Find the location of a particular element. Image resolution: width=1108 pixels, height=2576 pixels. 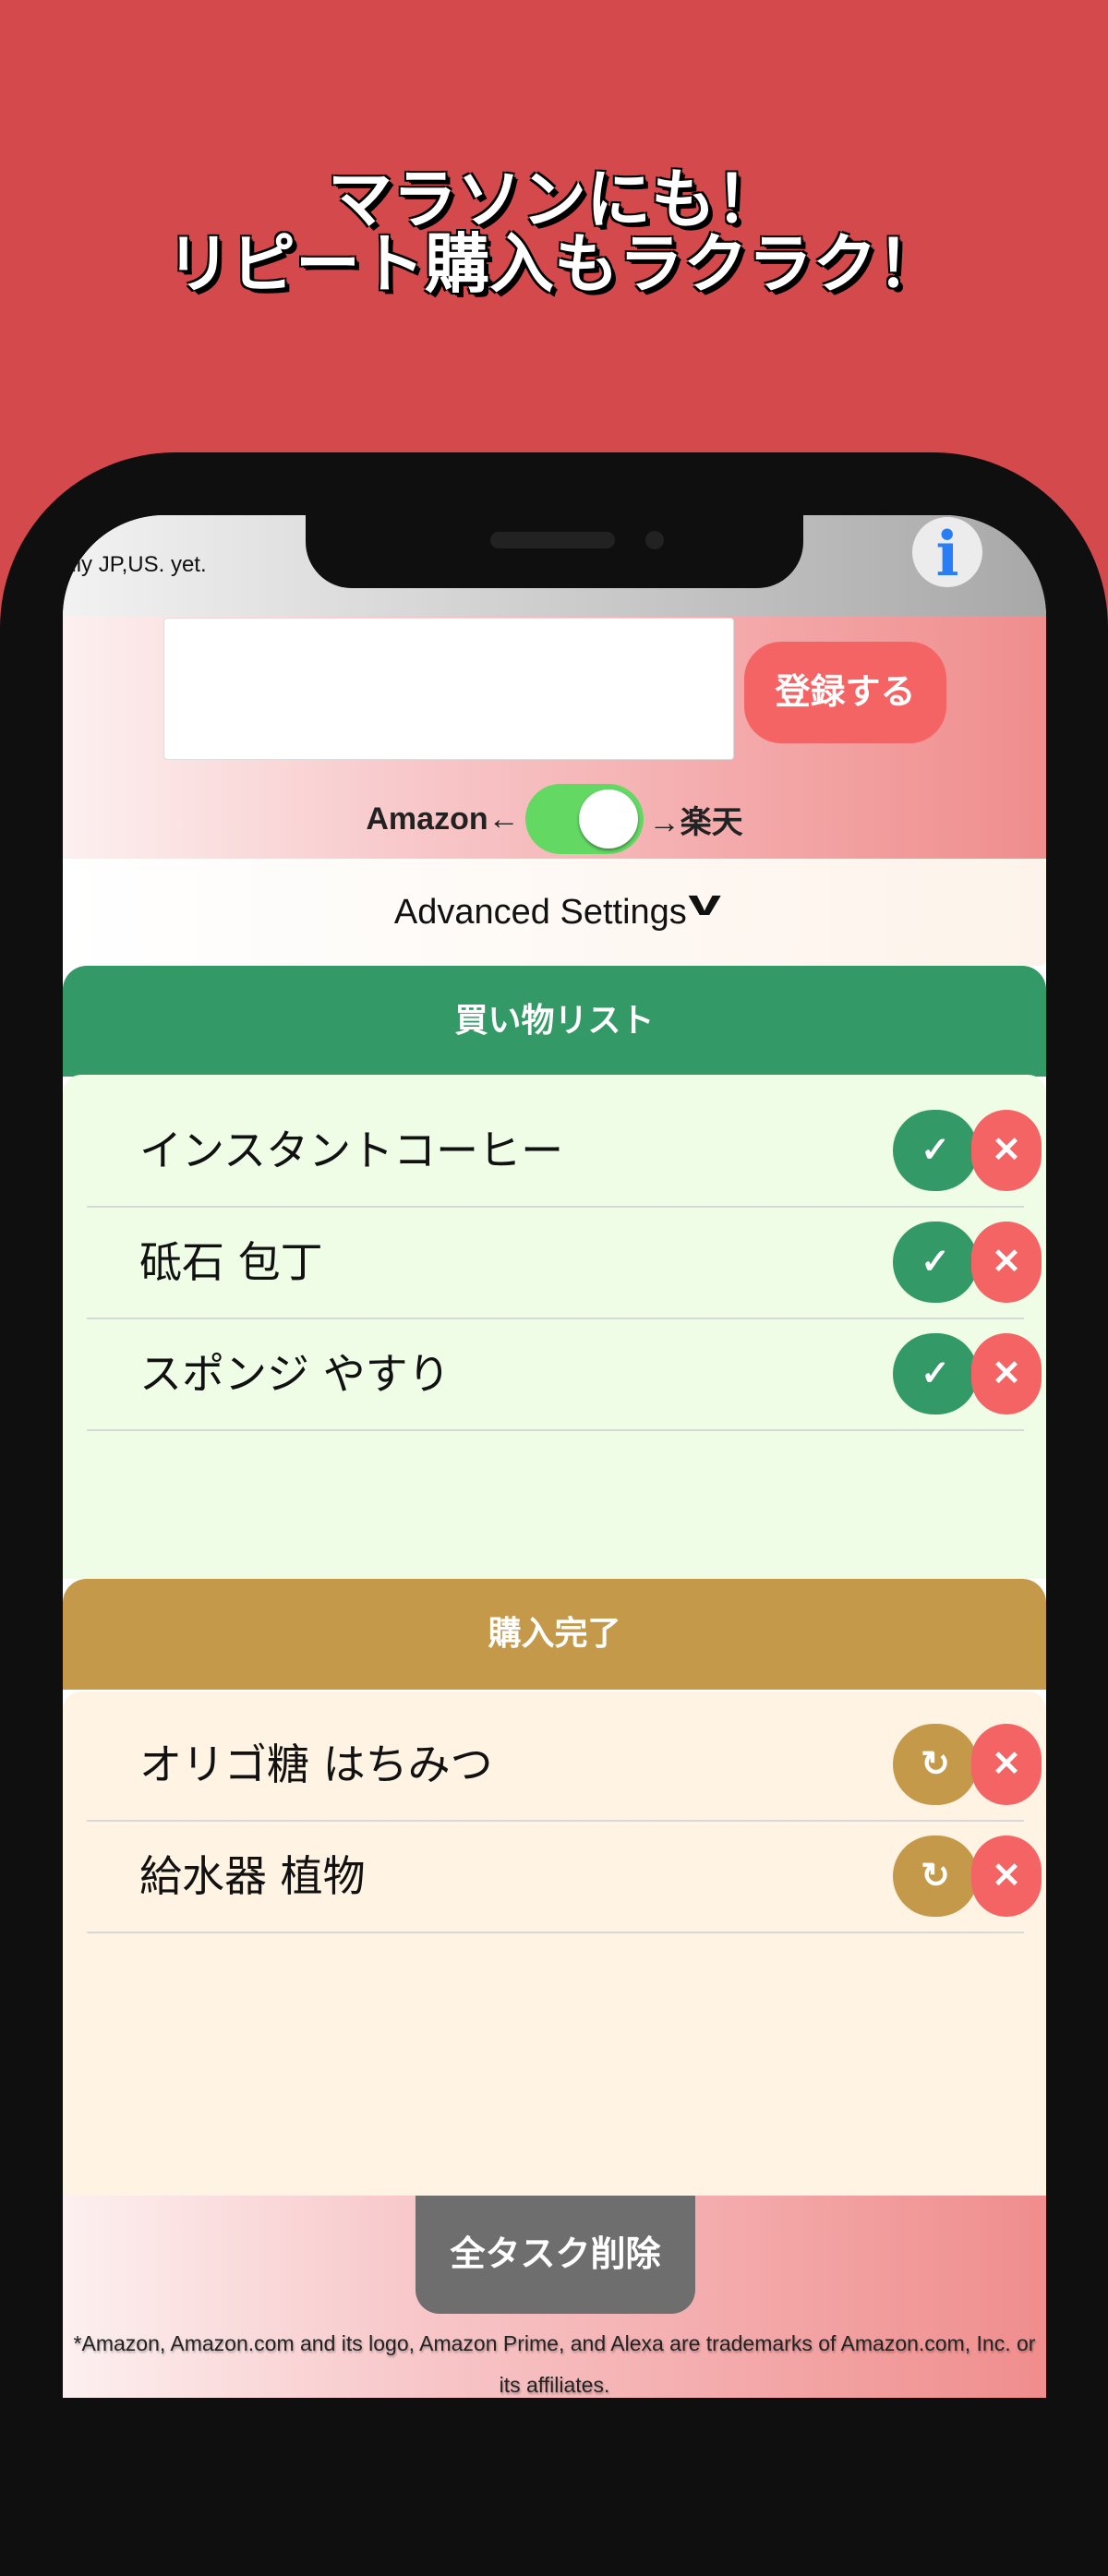

promo-line-1: マラソンにも！ is located at coordinates (554, 199).